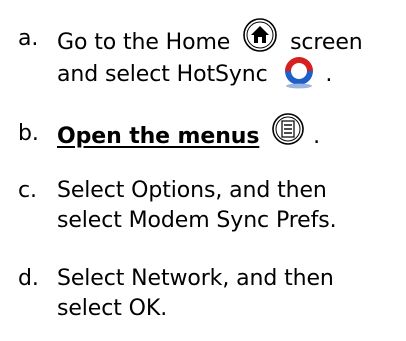 This screenshot has height=341, width=406. I want to click on step-marker: d., so click(28, 278).